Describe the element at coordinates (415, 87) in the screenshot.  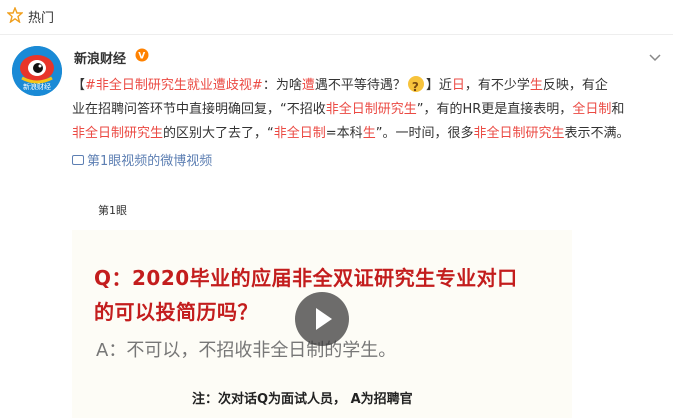
I see `thinking-emoji-icon` at that location.